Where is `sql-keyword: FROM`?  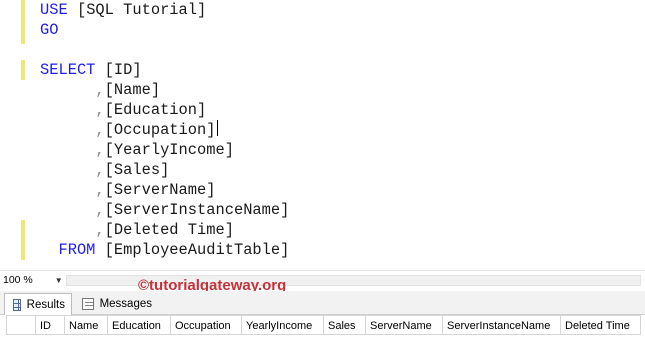 sql-keyword: FROM is located at coordinates (72, 250).